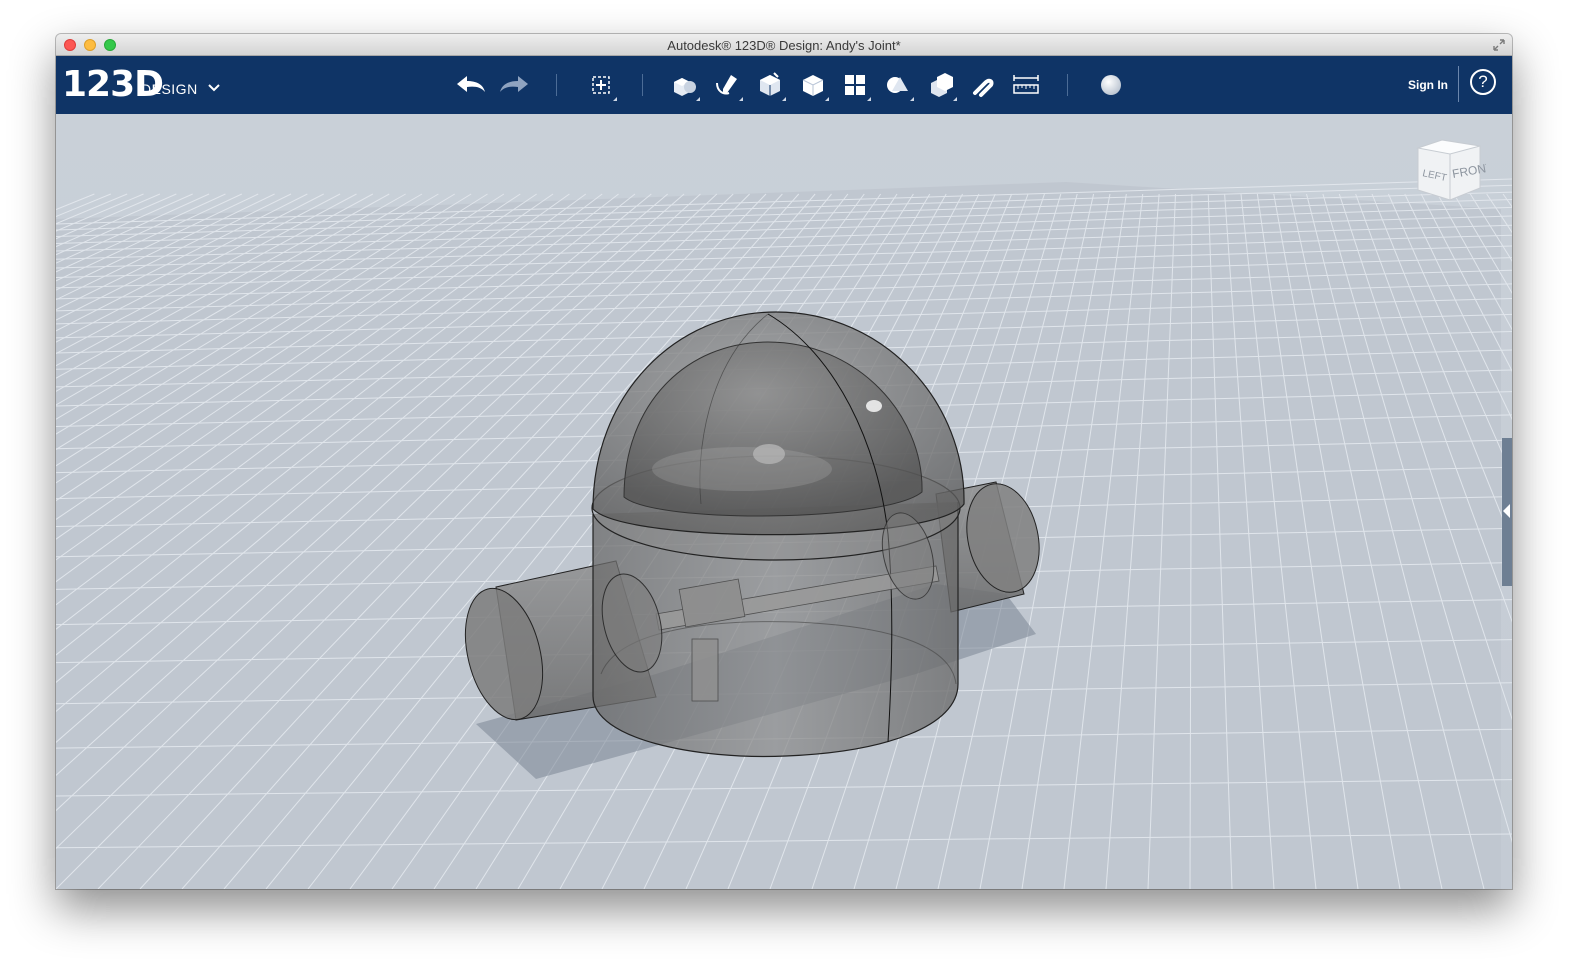 This screenshot has height=976, width=1582. Describe the element at coordinates (983, 87) in the screenshot. I see `snap-icon` at that location.